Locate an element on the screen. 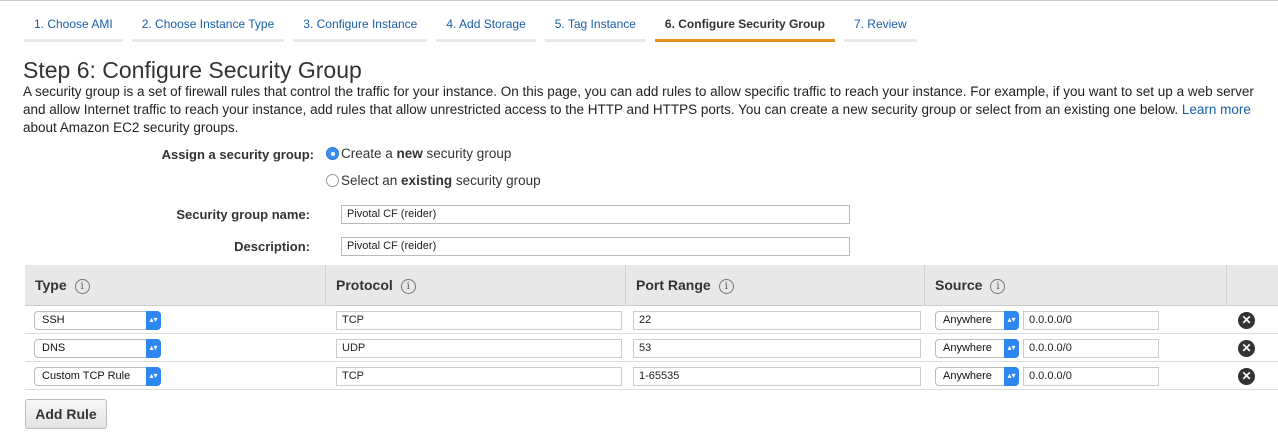 Image resolution: width=1278 pixels, height=433 pixels. type-select: Custom TCP Rule ▴▾ is located at coordinates (97, 376).